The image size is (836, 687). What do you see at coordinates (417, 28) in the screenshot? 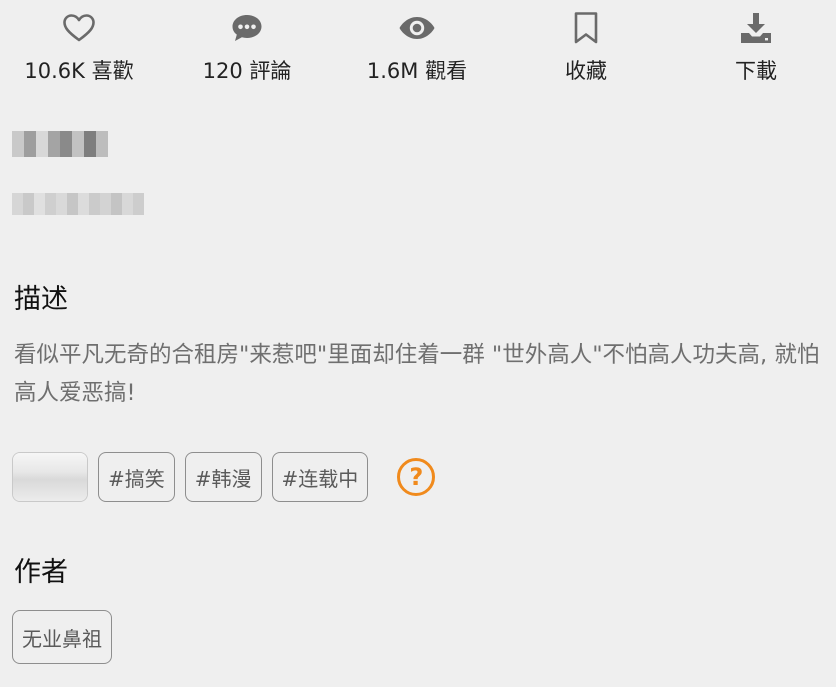
I see `eye-icon` at bounding box center [417, 28].